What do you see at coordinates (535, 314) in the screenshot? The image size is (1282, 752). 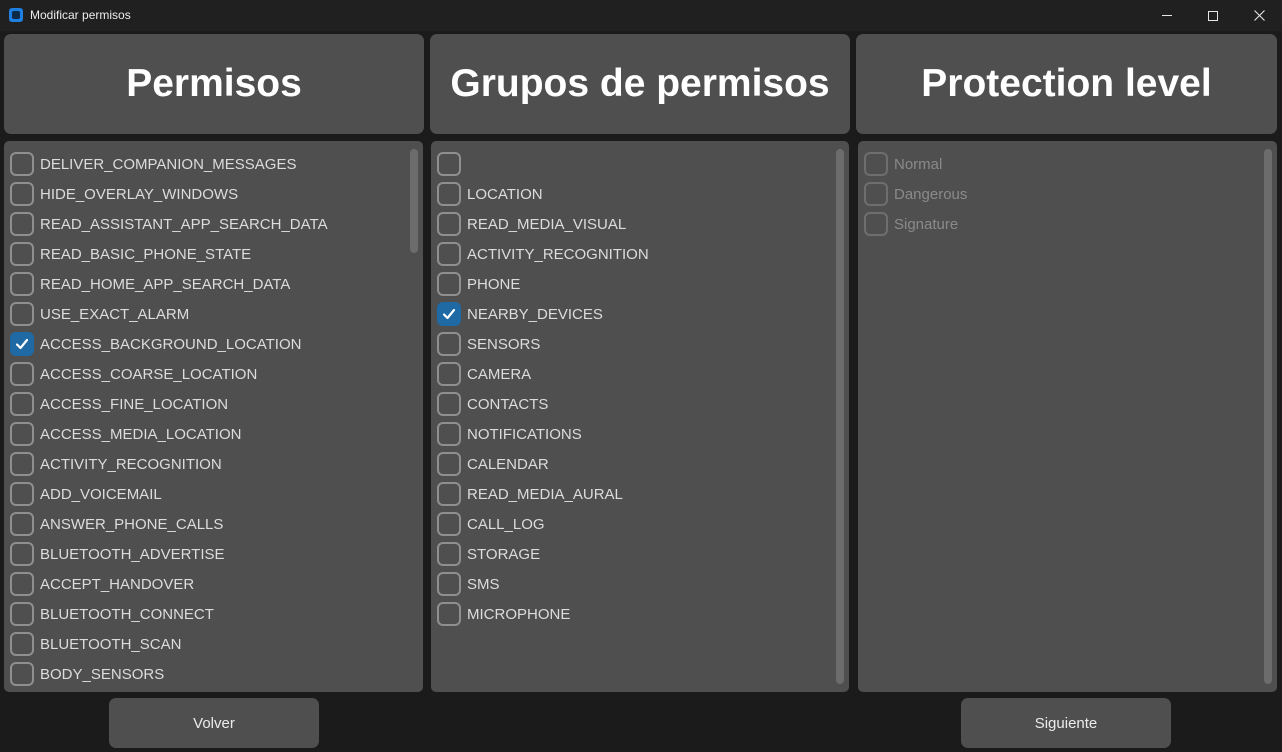 I see `grupo-label: NEARBY_DEVICES` at bounding box center [535, 314].